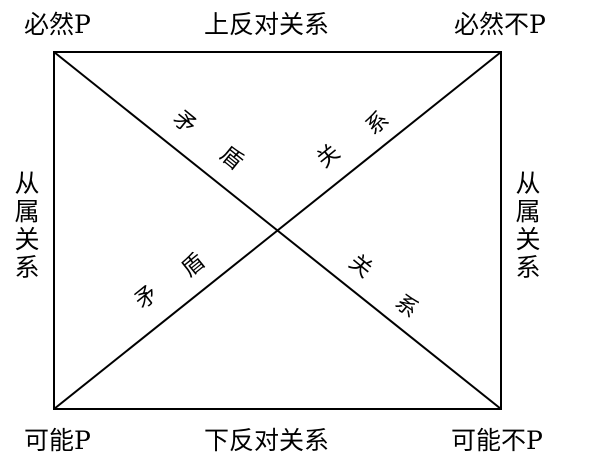 The image size is (610, 467). What do you see at coordinates (500, 24) in the screenshot?
I see `corner-label-top-right: 必然不P` at bounding box center [500, 24].